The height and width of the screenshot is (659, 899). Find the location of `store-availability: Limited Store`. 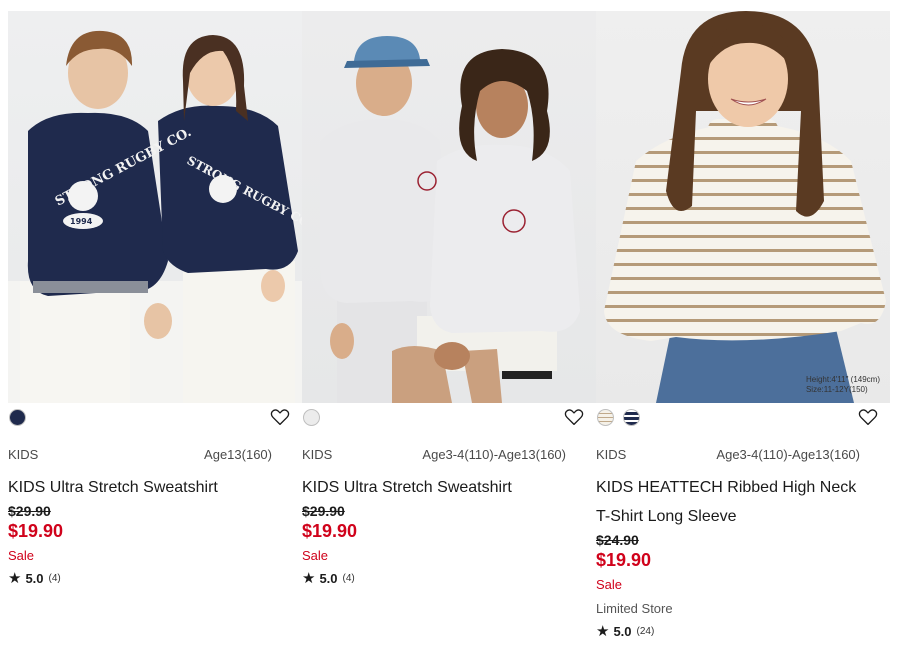

store-availability: Limited Store is located at coordinates (634, 608).